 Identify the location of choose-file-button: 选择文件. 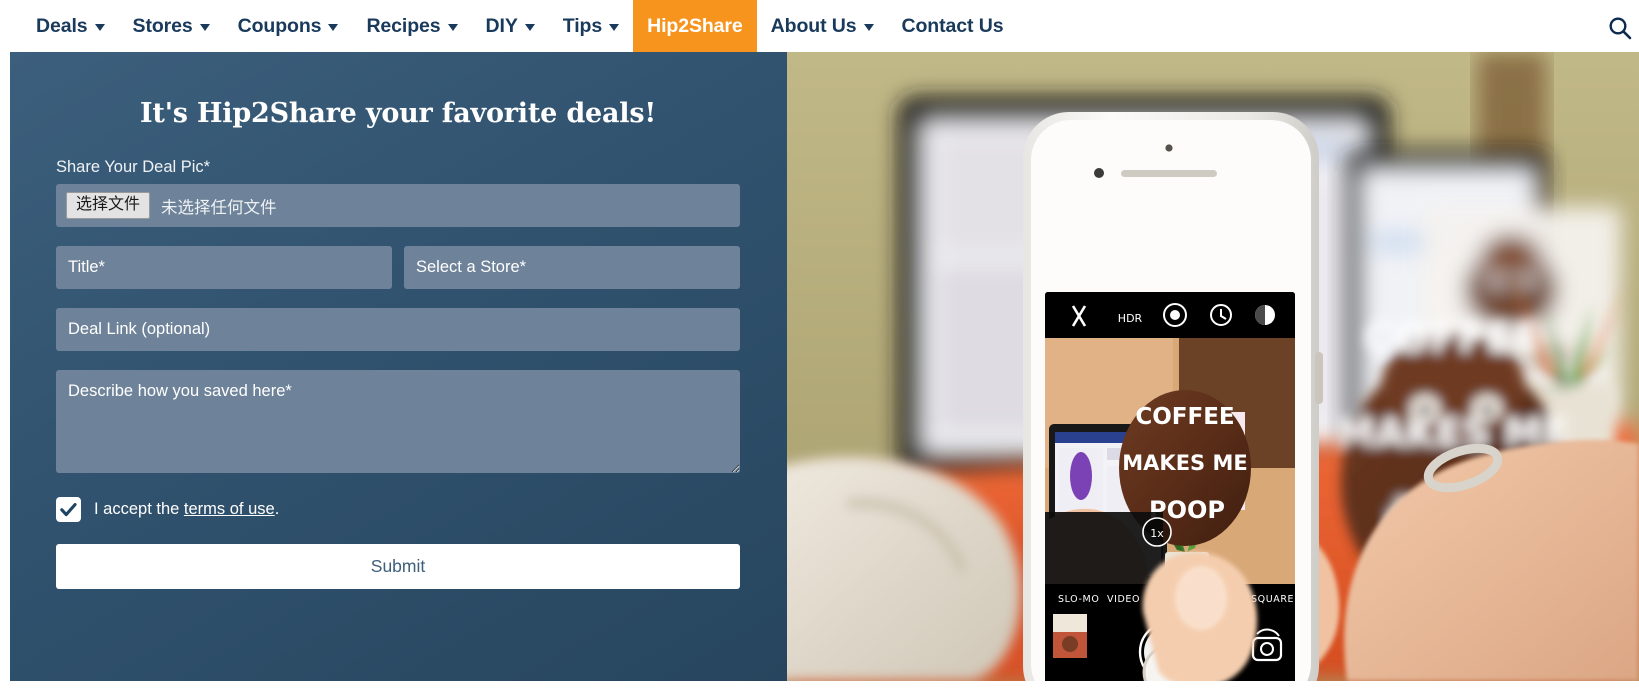
(108, 205).